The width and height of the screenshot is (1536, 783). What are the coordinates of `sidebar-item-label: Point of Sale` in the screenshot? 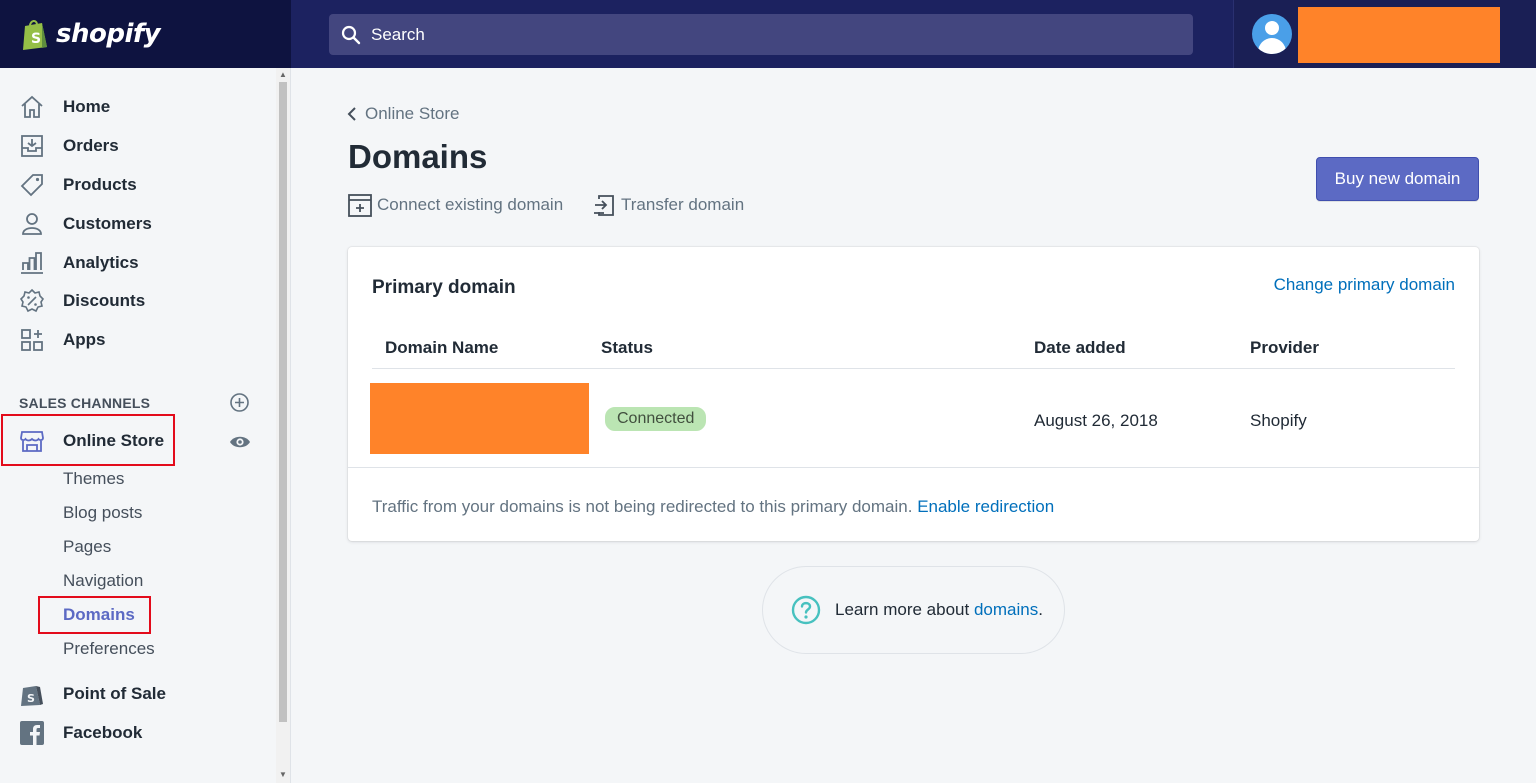 It's located at (114, 693).